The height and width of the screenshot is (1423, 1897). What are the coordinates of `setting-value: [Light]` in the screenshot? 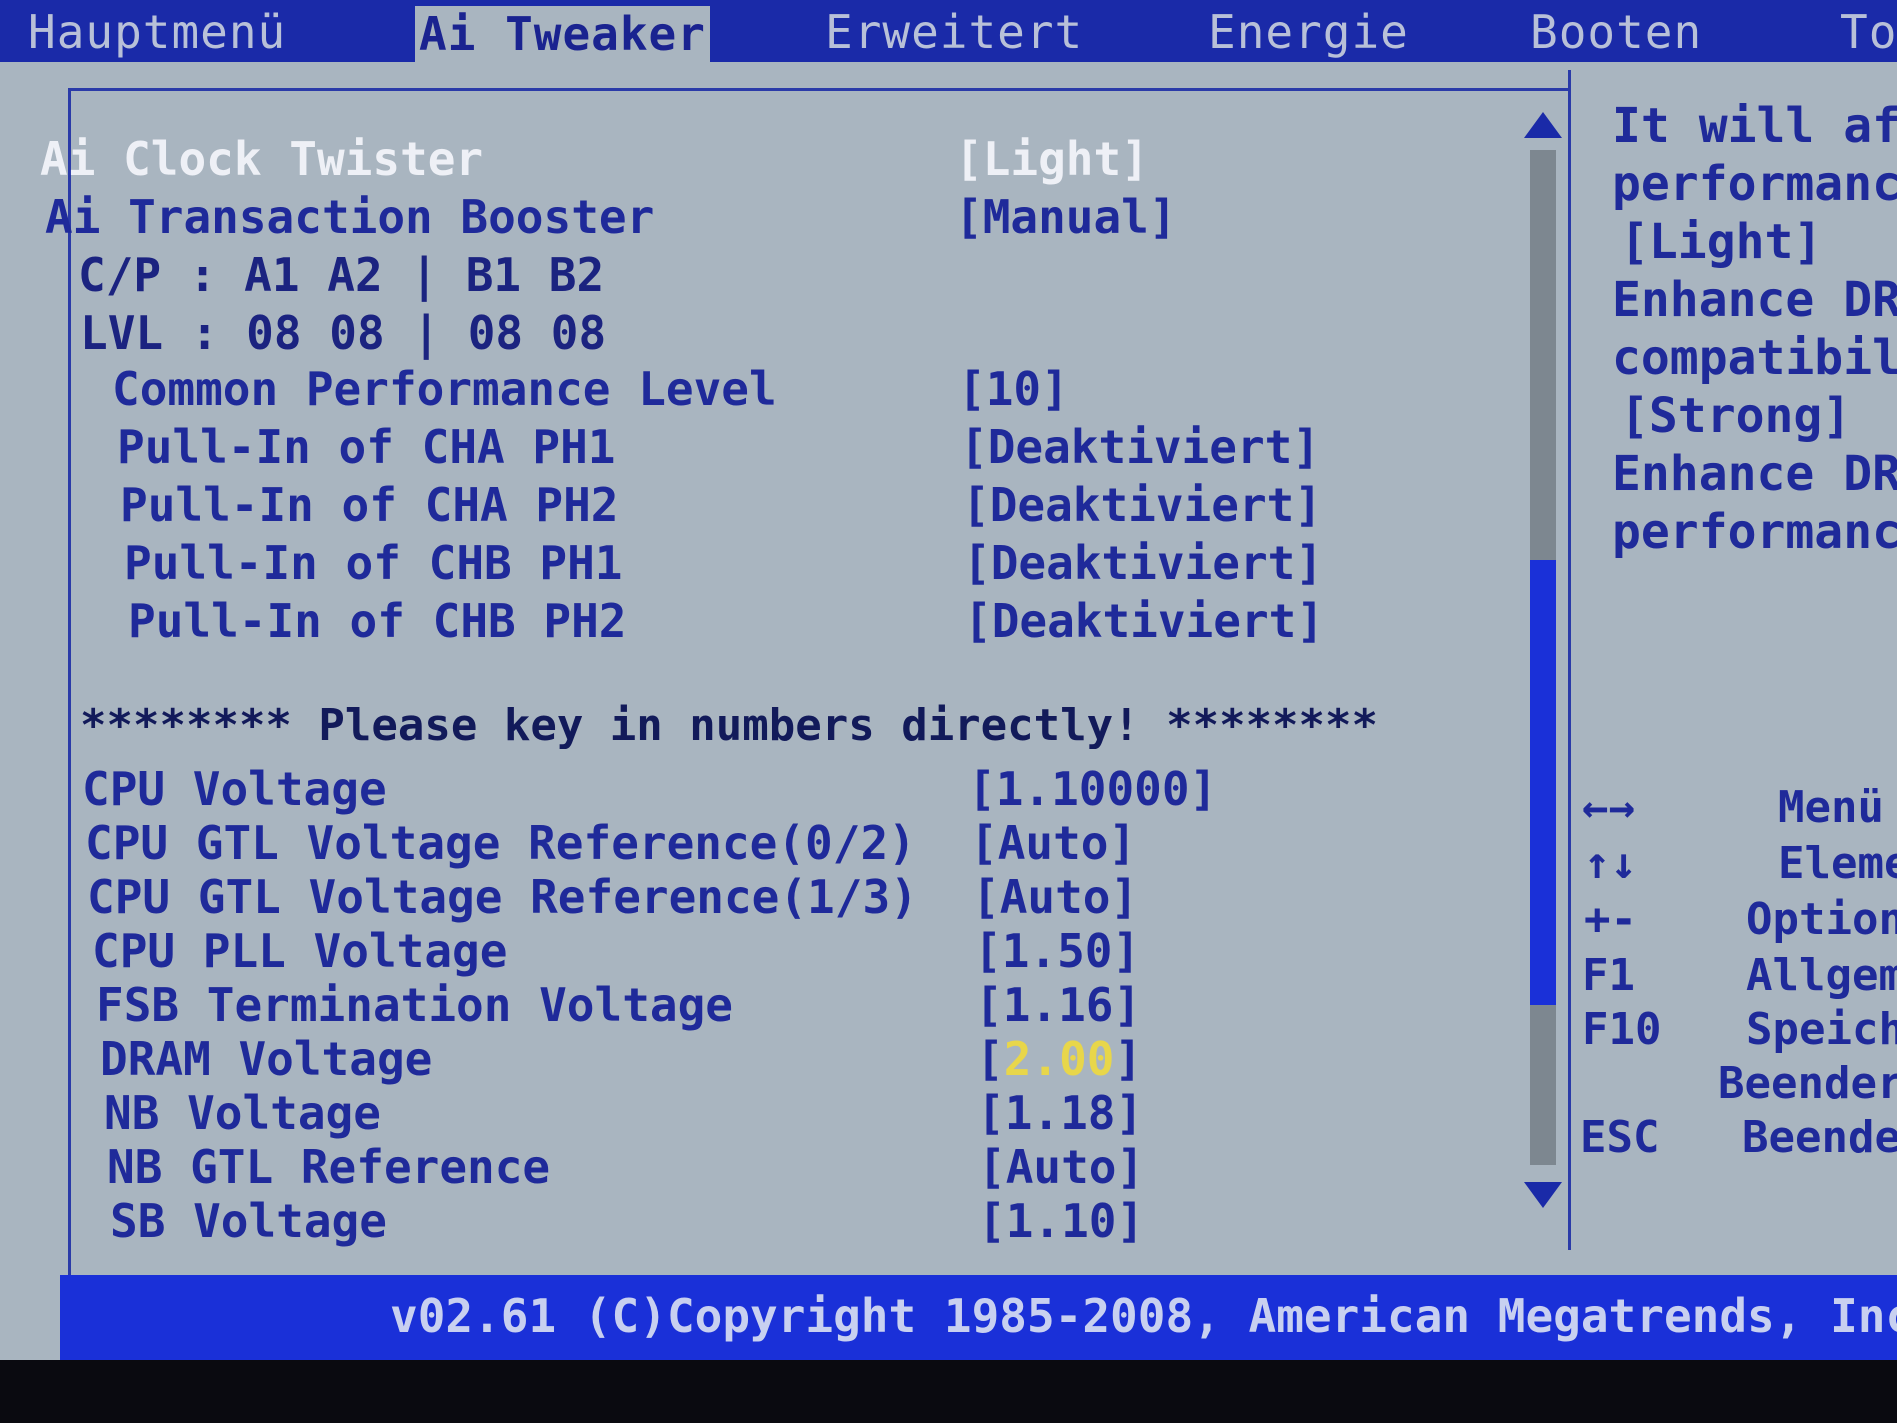 It's located at (1052, 159).